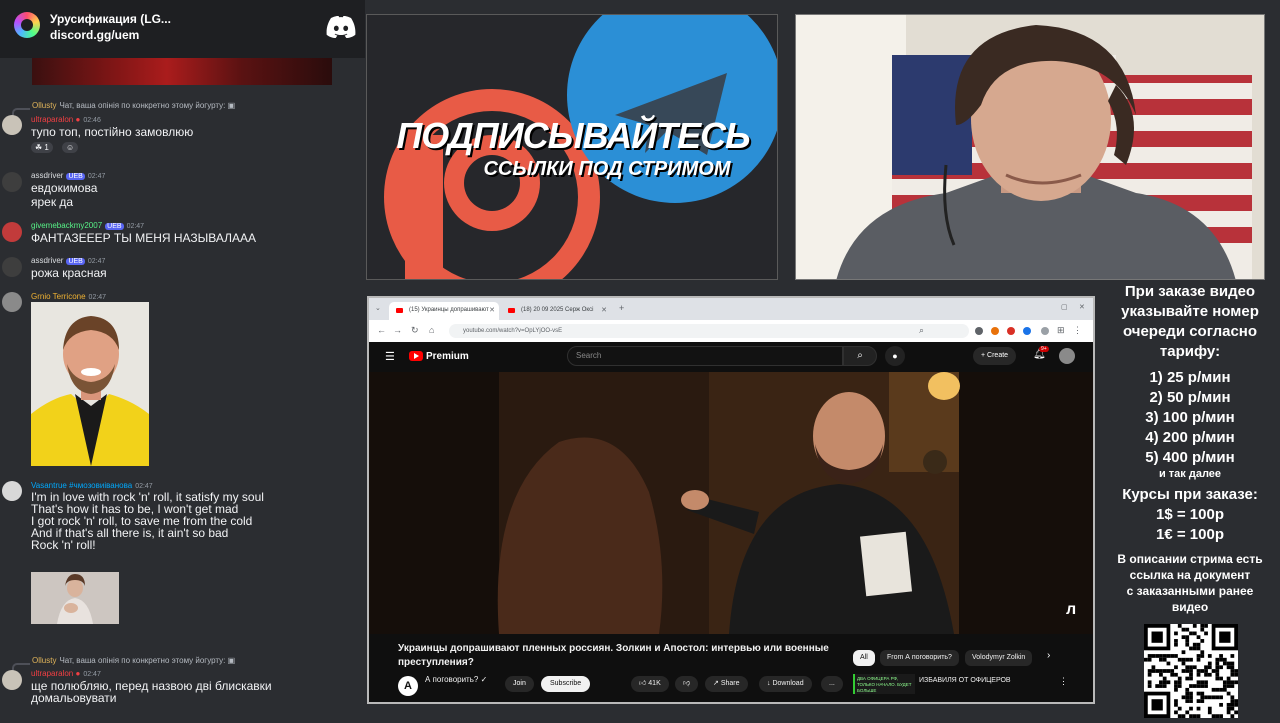 This screenshot has height=723, width=1280. I want to click on account-avatar, so click(1067, 356).